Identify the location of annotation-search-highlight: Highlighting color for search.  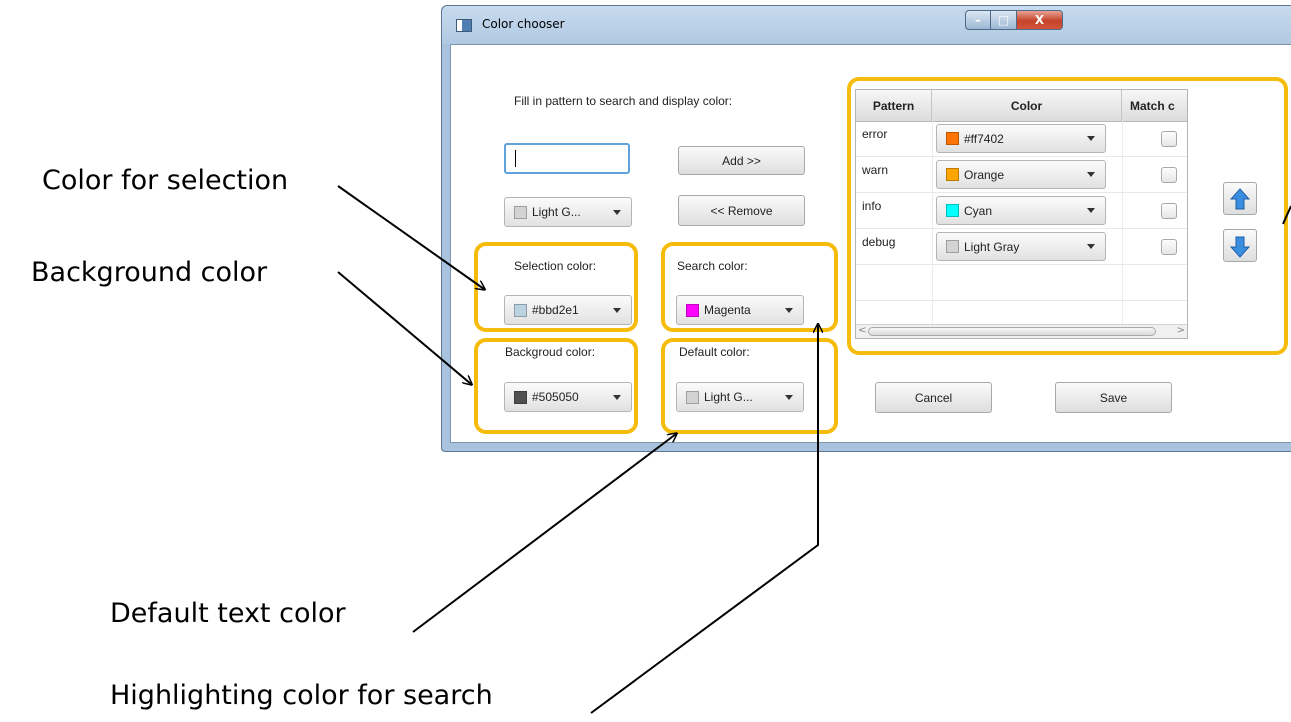
(301, 695).